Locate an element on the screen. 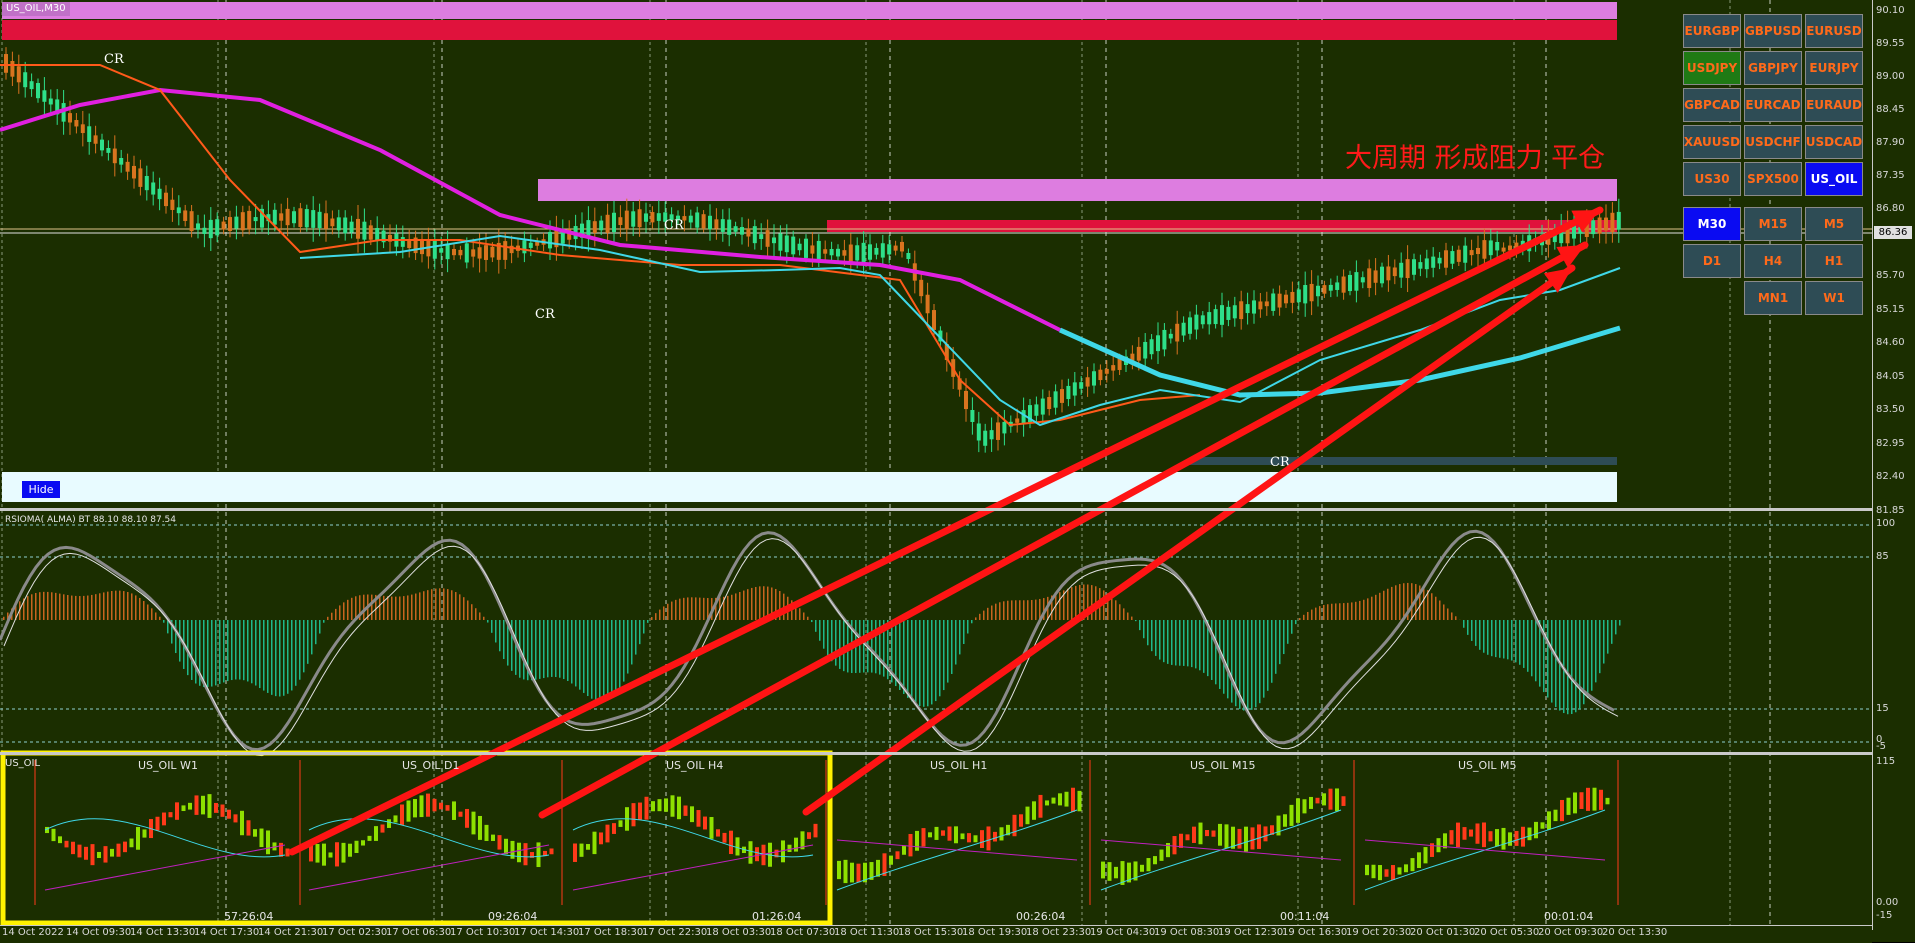 This screenshot has height=943, width=1915. time-axis-label: 18 Oct 07:30 is located at coordinates (802, 932).